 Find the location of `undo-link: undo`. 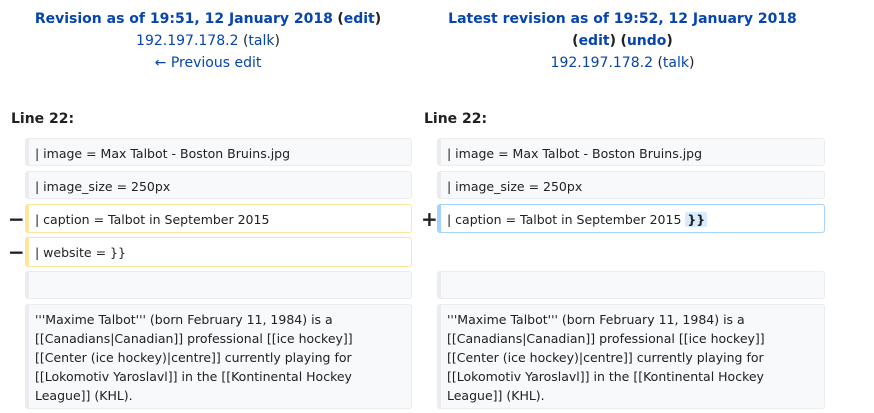

undo-link: undo is located at coordinates (647, 41).